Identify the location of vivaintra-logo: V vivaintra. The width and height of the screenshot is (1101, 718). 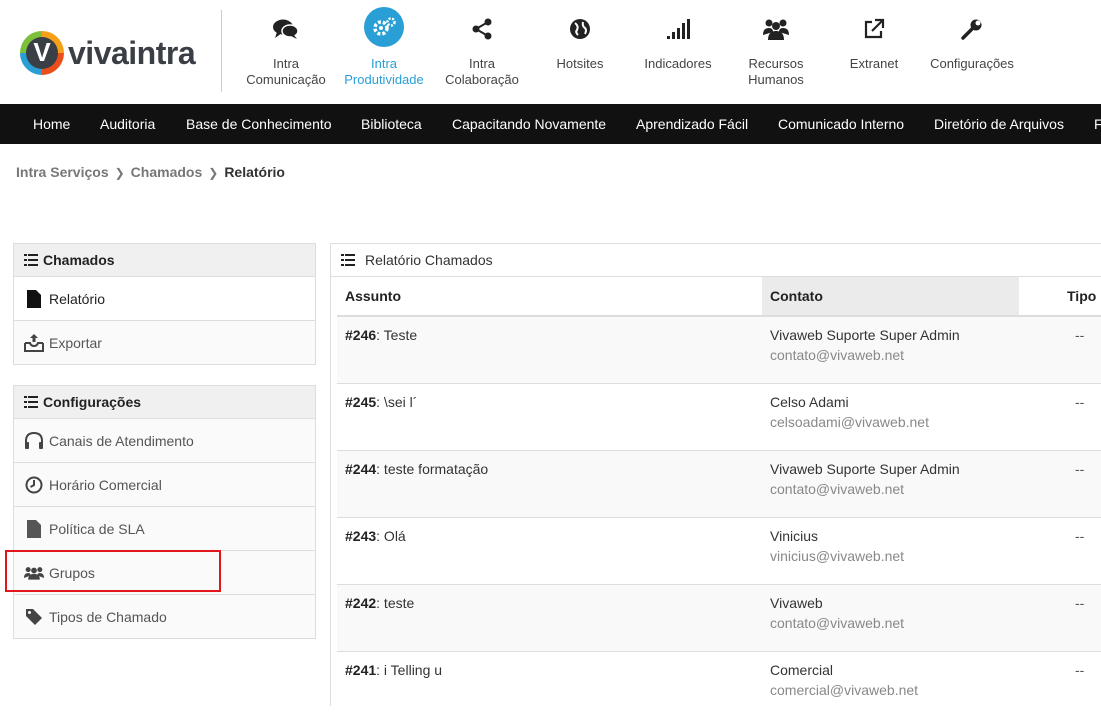
(108, 53).